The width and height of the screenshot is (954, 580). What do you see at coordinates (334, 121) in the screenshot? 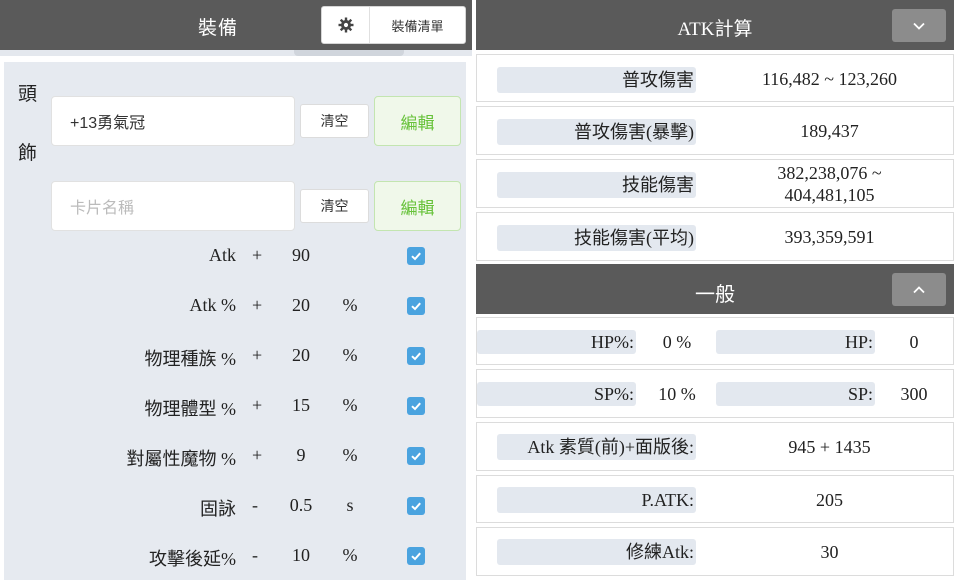
I see `clear-item-button: 清空` at bounding box center [334, 121].